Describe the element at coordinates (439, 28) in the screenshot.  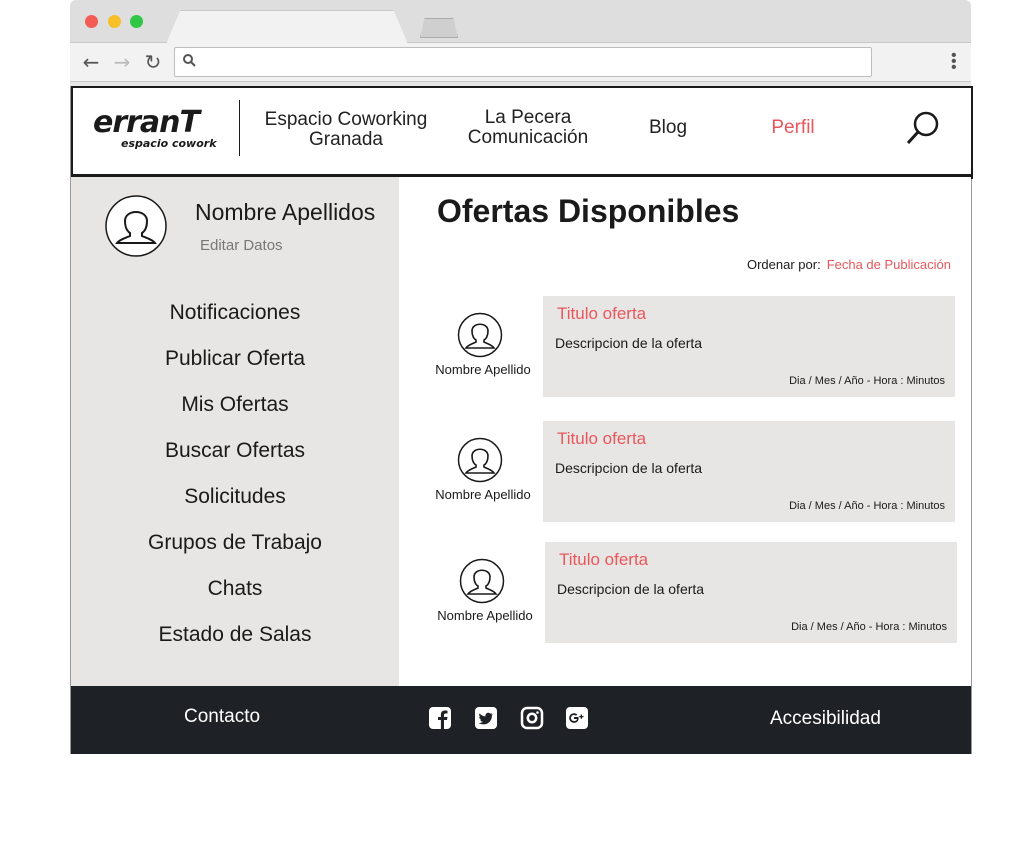
I see `new-tab-button` at that location.